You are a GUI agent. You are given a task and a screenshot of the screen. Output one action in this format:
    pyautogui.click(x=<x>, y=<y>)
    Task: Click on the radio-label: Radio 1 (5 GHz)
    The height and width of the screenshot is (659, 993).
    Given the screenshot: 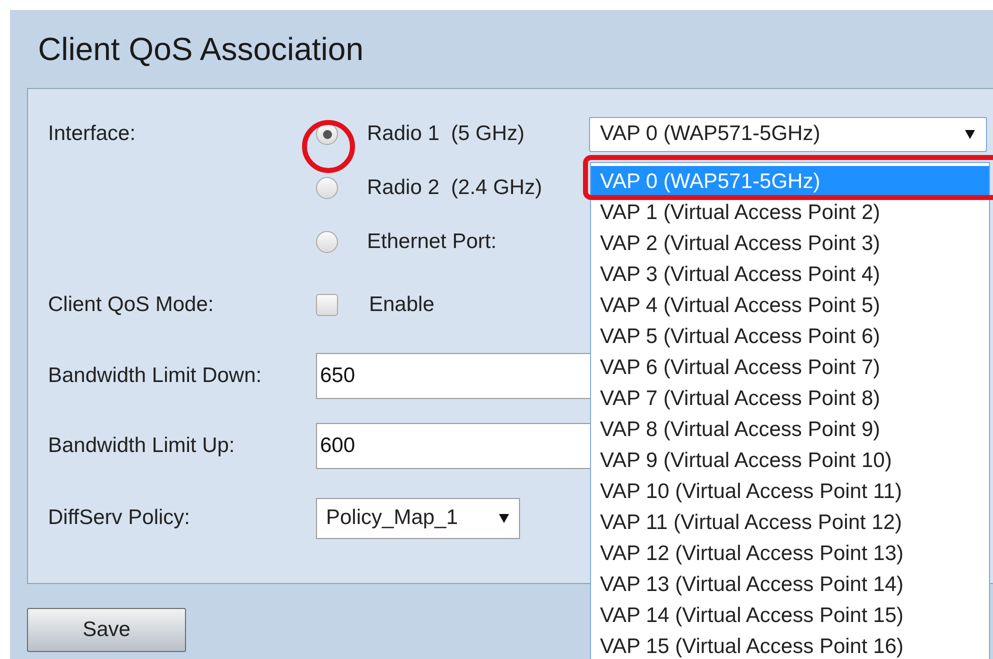 What is the action you would take?
    pyautogui.click(x=446, y=134)
    